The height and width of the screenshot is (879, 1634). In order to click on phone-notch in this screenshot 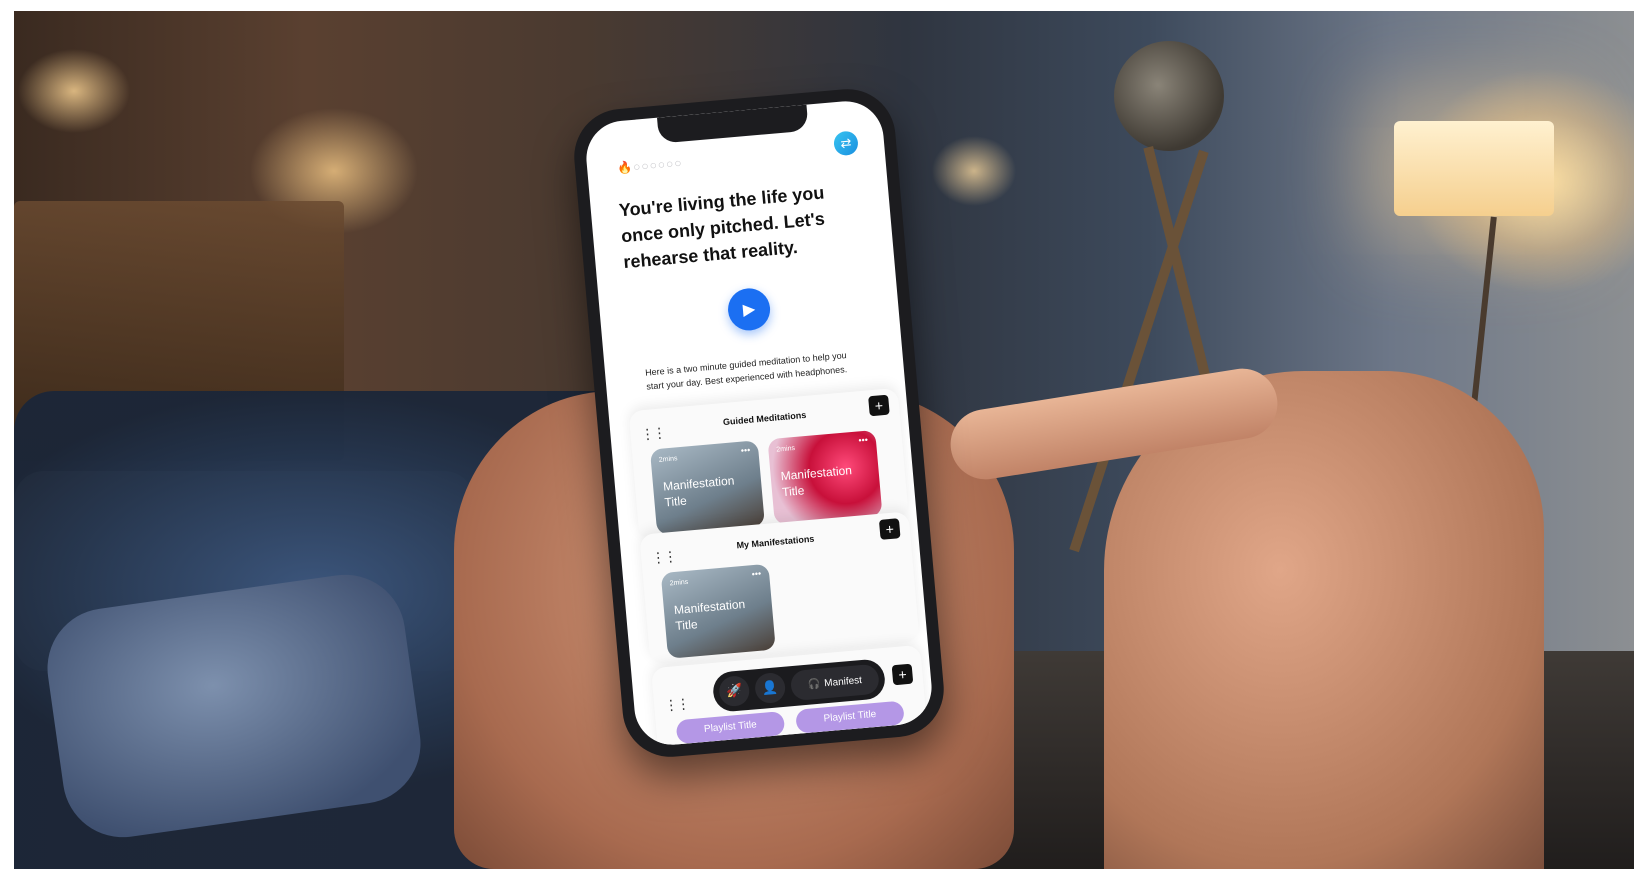, I will do `click(733, 124)`.